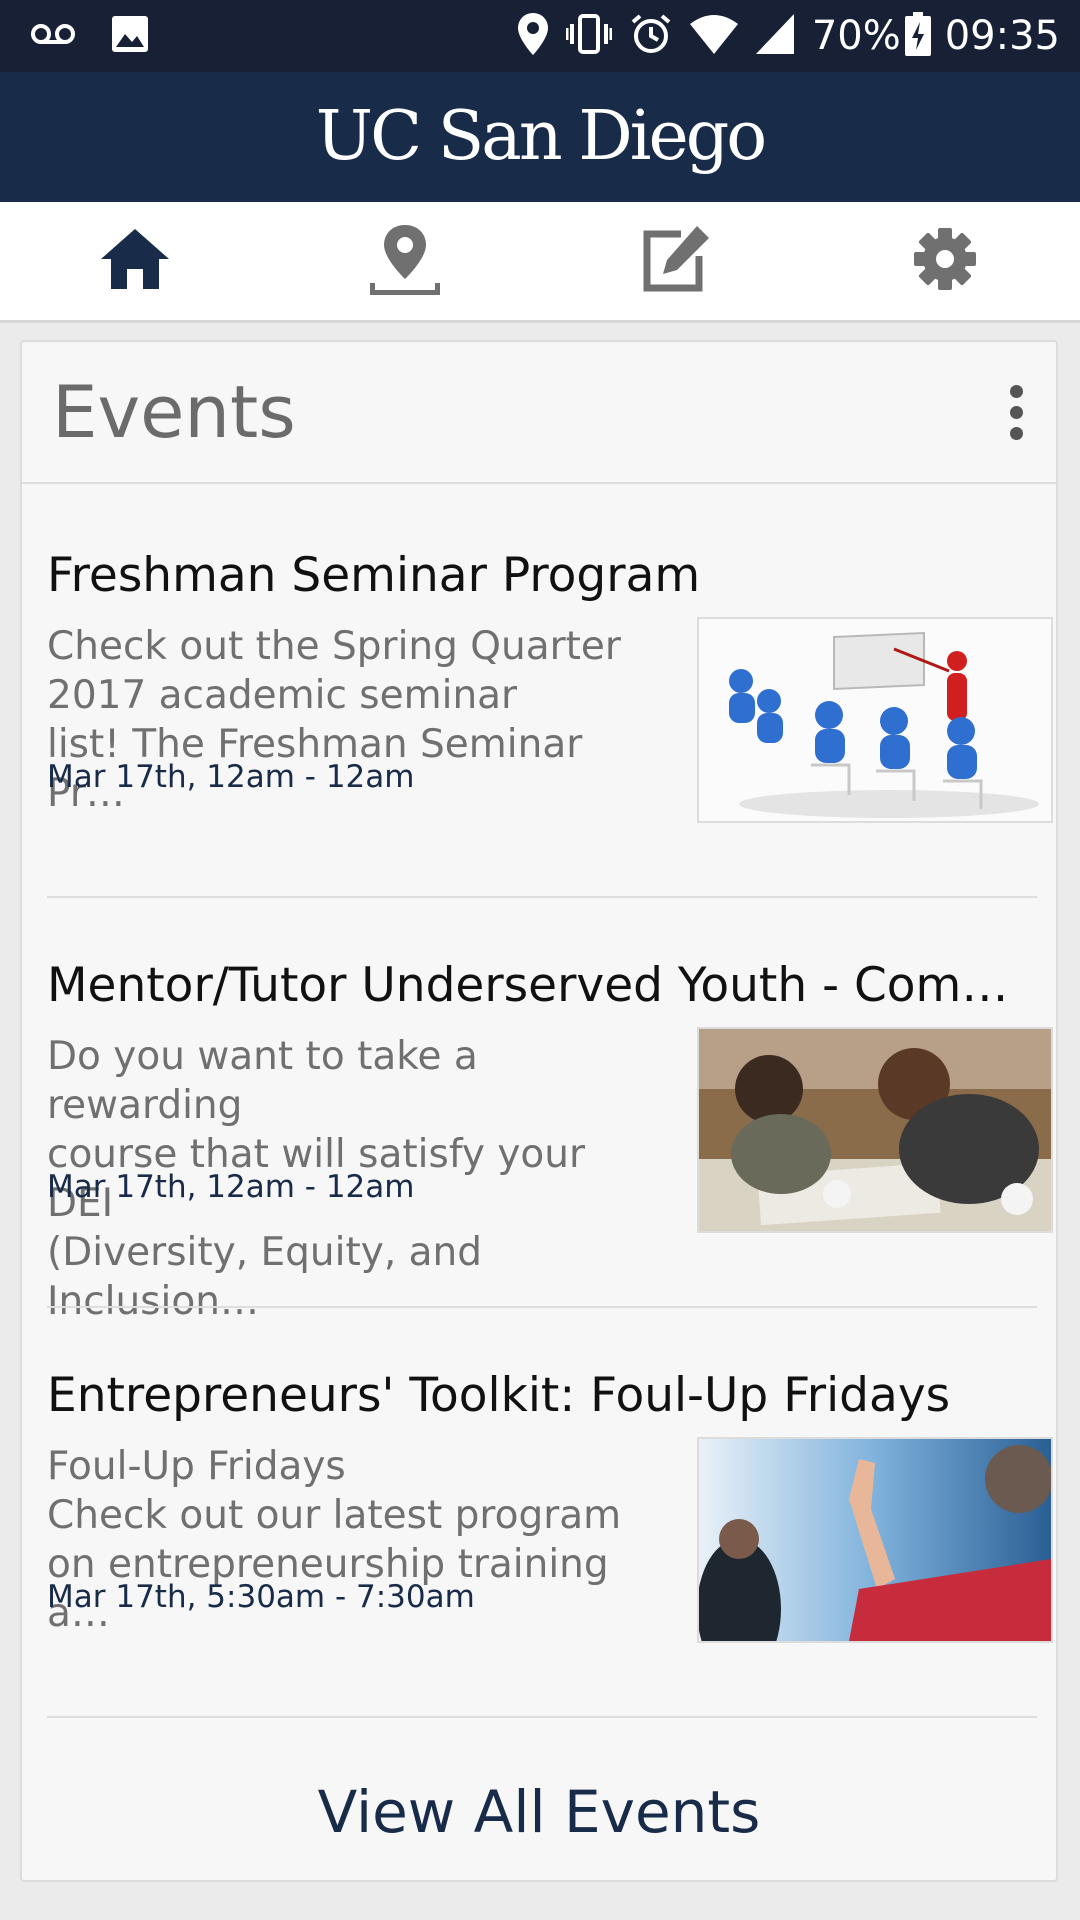 Image resolution: width=1080 pixels, height=1920 pixels. I want to click on vibrate-icon, so click(589, 36).